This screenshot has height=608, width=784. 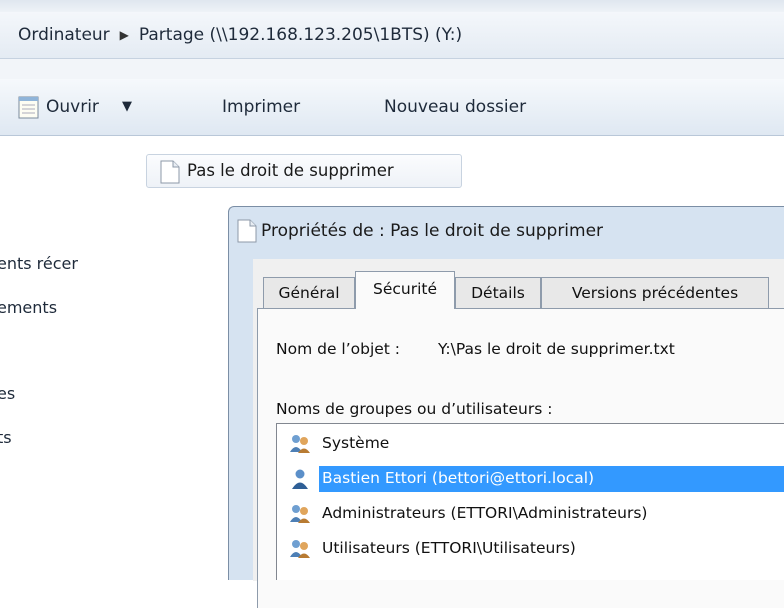 I want to click on principal-row: Administrateurs (ETTORI\Administrateurs), so click(x=530, y=514).